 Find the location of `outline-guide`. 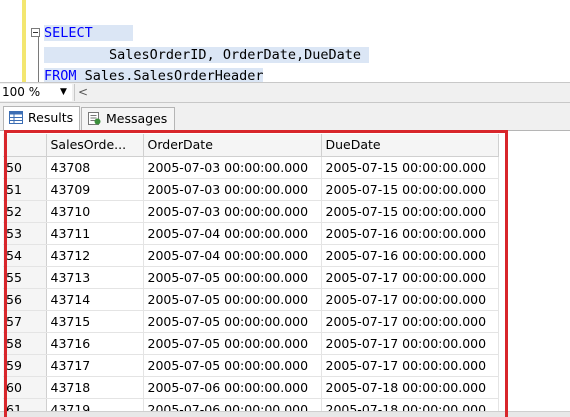

outline-guide is located at coordinates (38, 57).